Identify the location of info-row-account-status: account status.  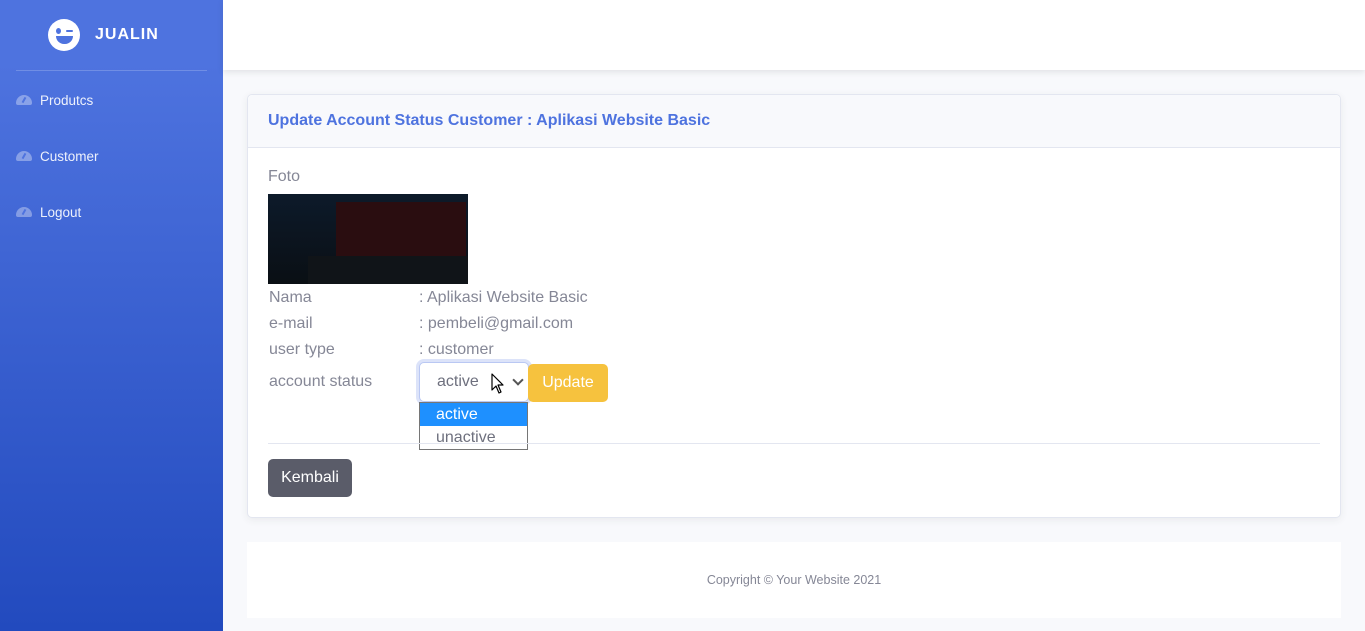
(344, 382).